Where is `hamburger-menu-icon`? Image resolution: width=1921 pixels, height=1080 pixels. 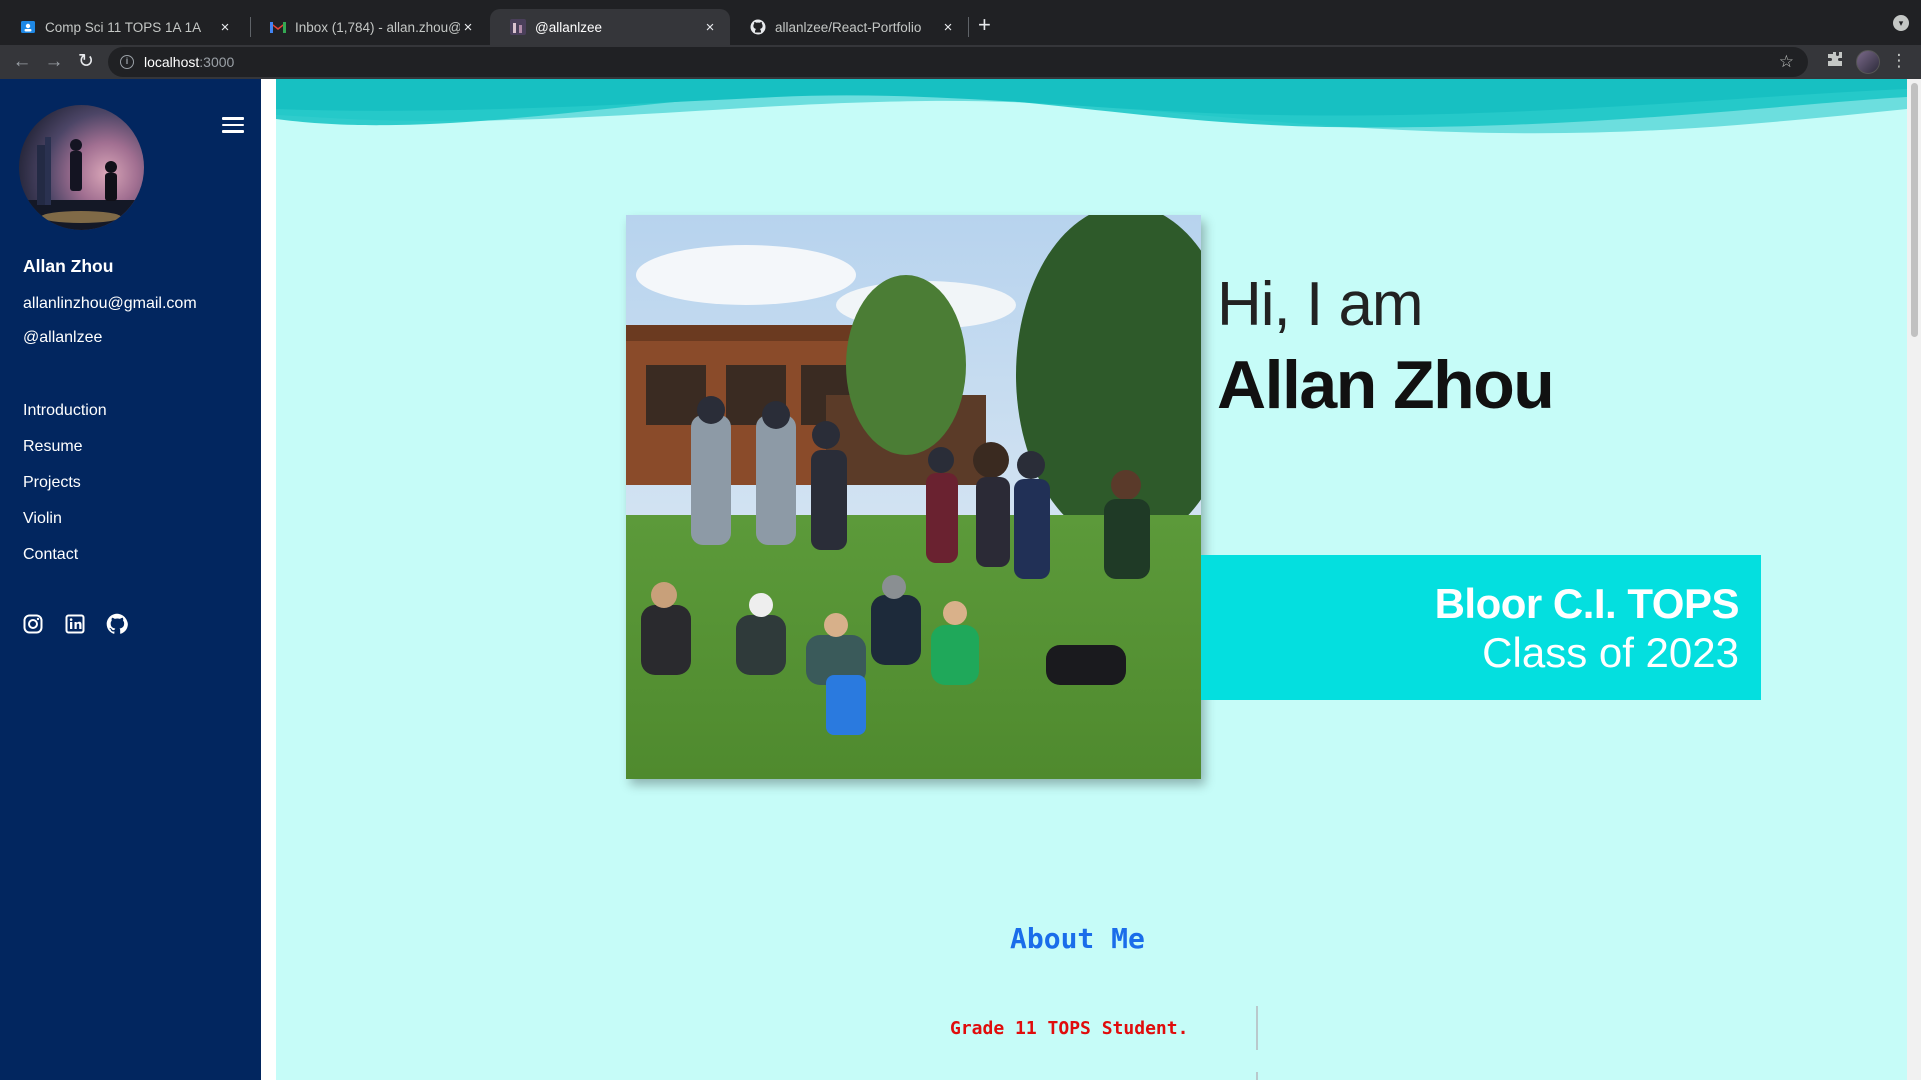 hamburger-menu-icon is located at coordinates (233, 125).